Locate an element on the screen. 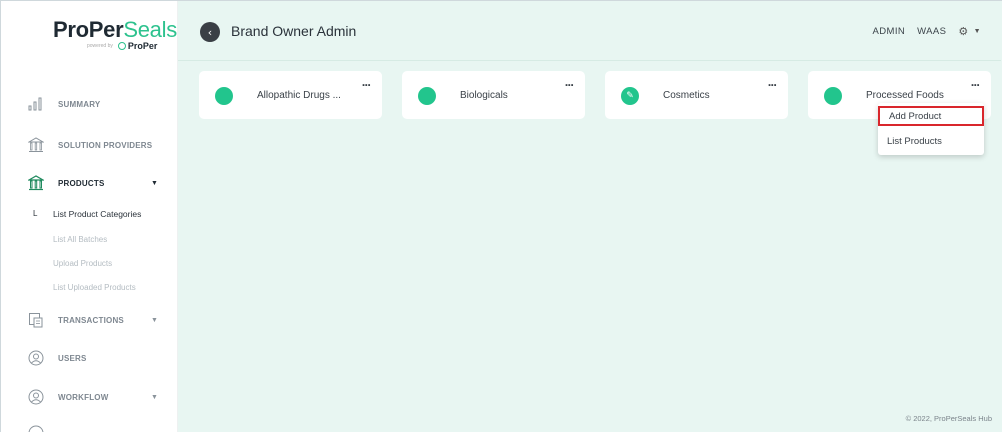 The image size is (1002, 432). sidebar-item-label: SOLUTION PROVIDERS is located at coordinates (105, 145).